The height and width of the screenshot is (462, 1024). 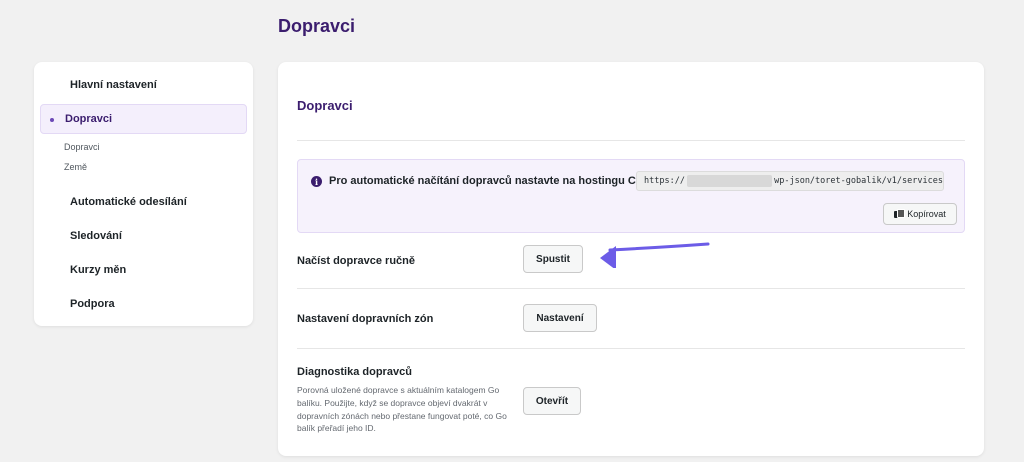 What do you see at coordinates (143, 270) in the screenshot?
I see `sidebar-item-exchange-rates: Kurzy měn` at bounding box center [143, 270].